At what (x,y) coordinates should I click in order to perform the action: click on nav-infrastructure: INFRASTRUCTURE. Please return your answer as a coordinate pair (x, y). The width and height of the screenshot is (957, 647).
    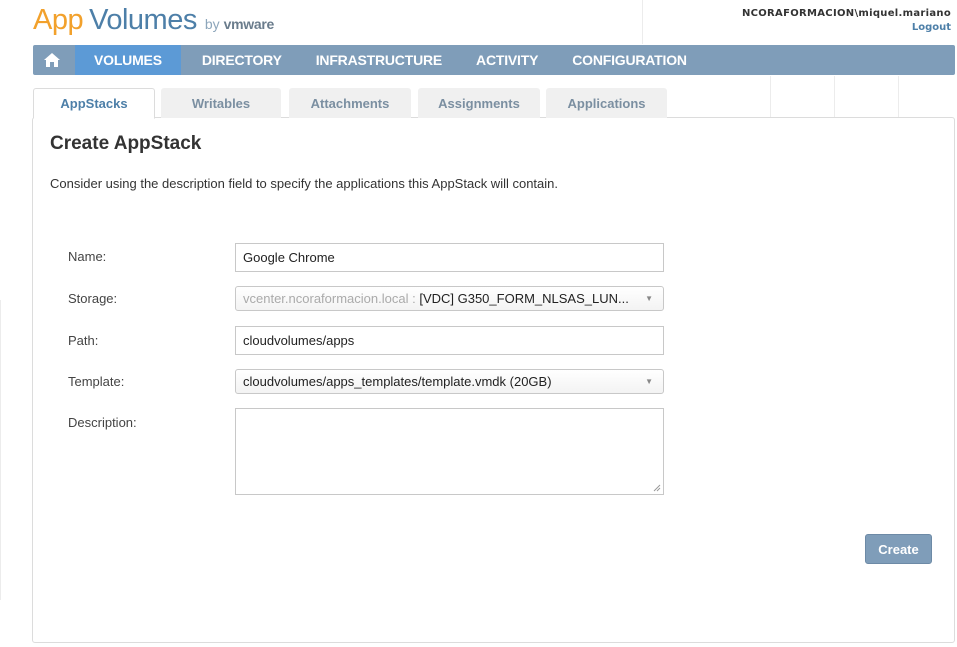
    Looking at the image, I should click on (379, 60).